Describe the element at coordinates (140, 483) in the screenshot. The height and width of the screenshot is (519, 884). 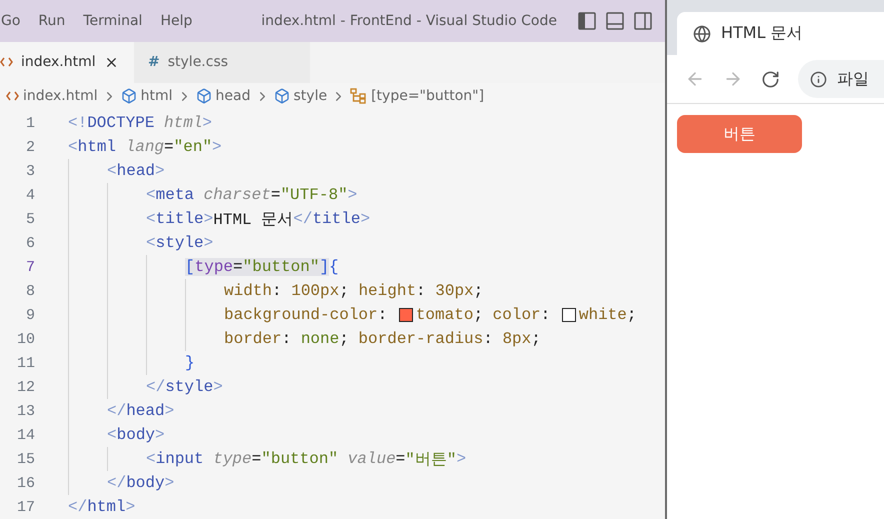
I see `code-line: </body>` at that location.